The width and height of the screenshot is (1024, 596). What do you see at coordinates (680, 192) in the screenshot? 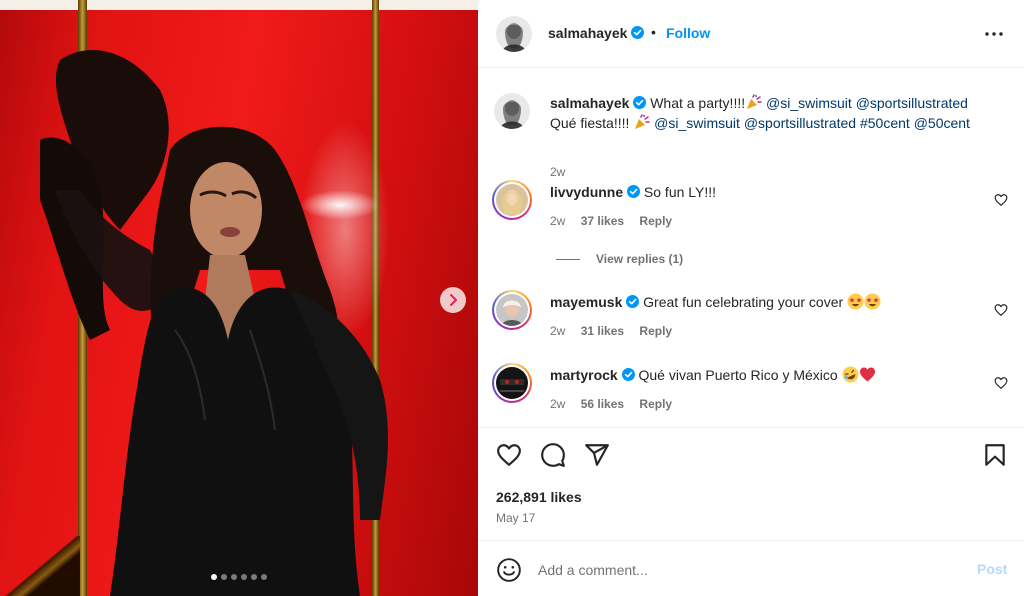
I see `comment-body: So fun LY!!!` at bounding box center [680, 192].